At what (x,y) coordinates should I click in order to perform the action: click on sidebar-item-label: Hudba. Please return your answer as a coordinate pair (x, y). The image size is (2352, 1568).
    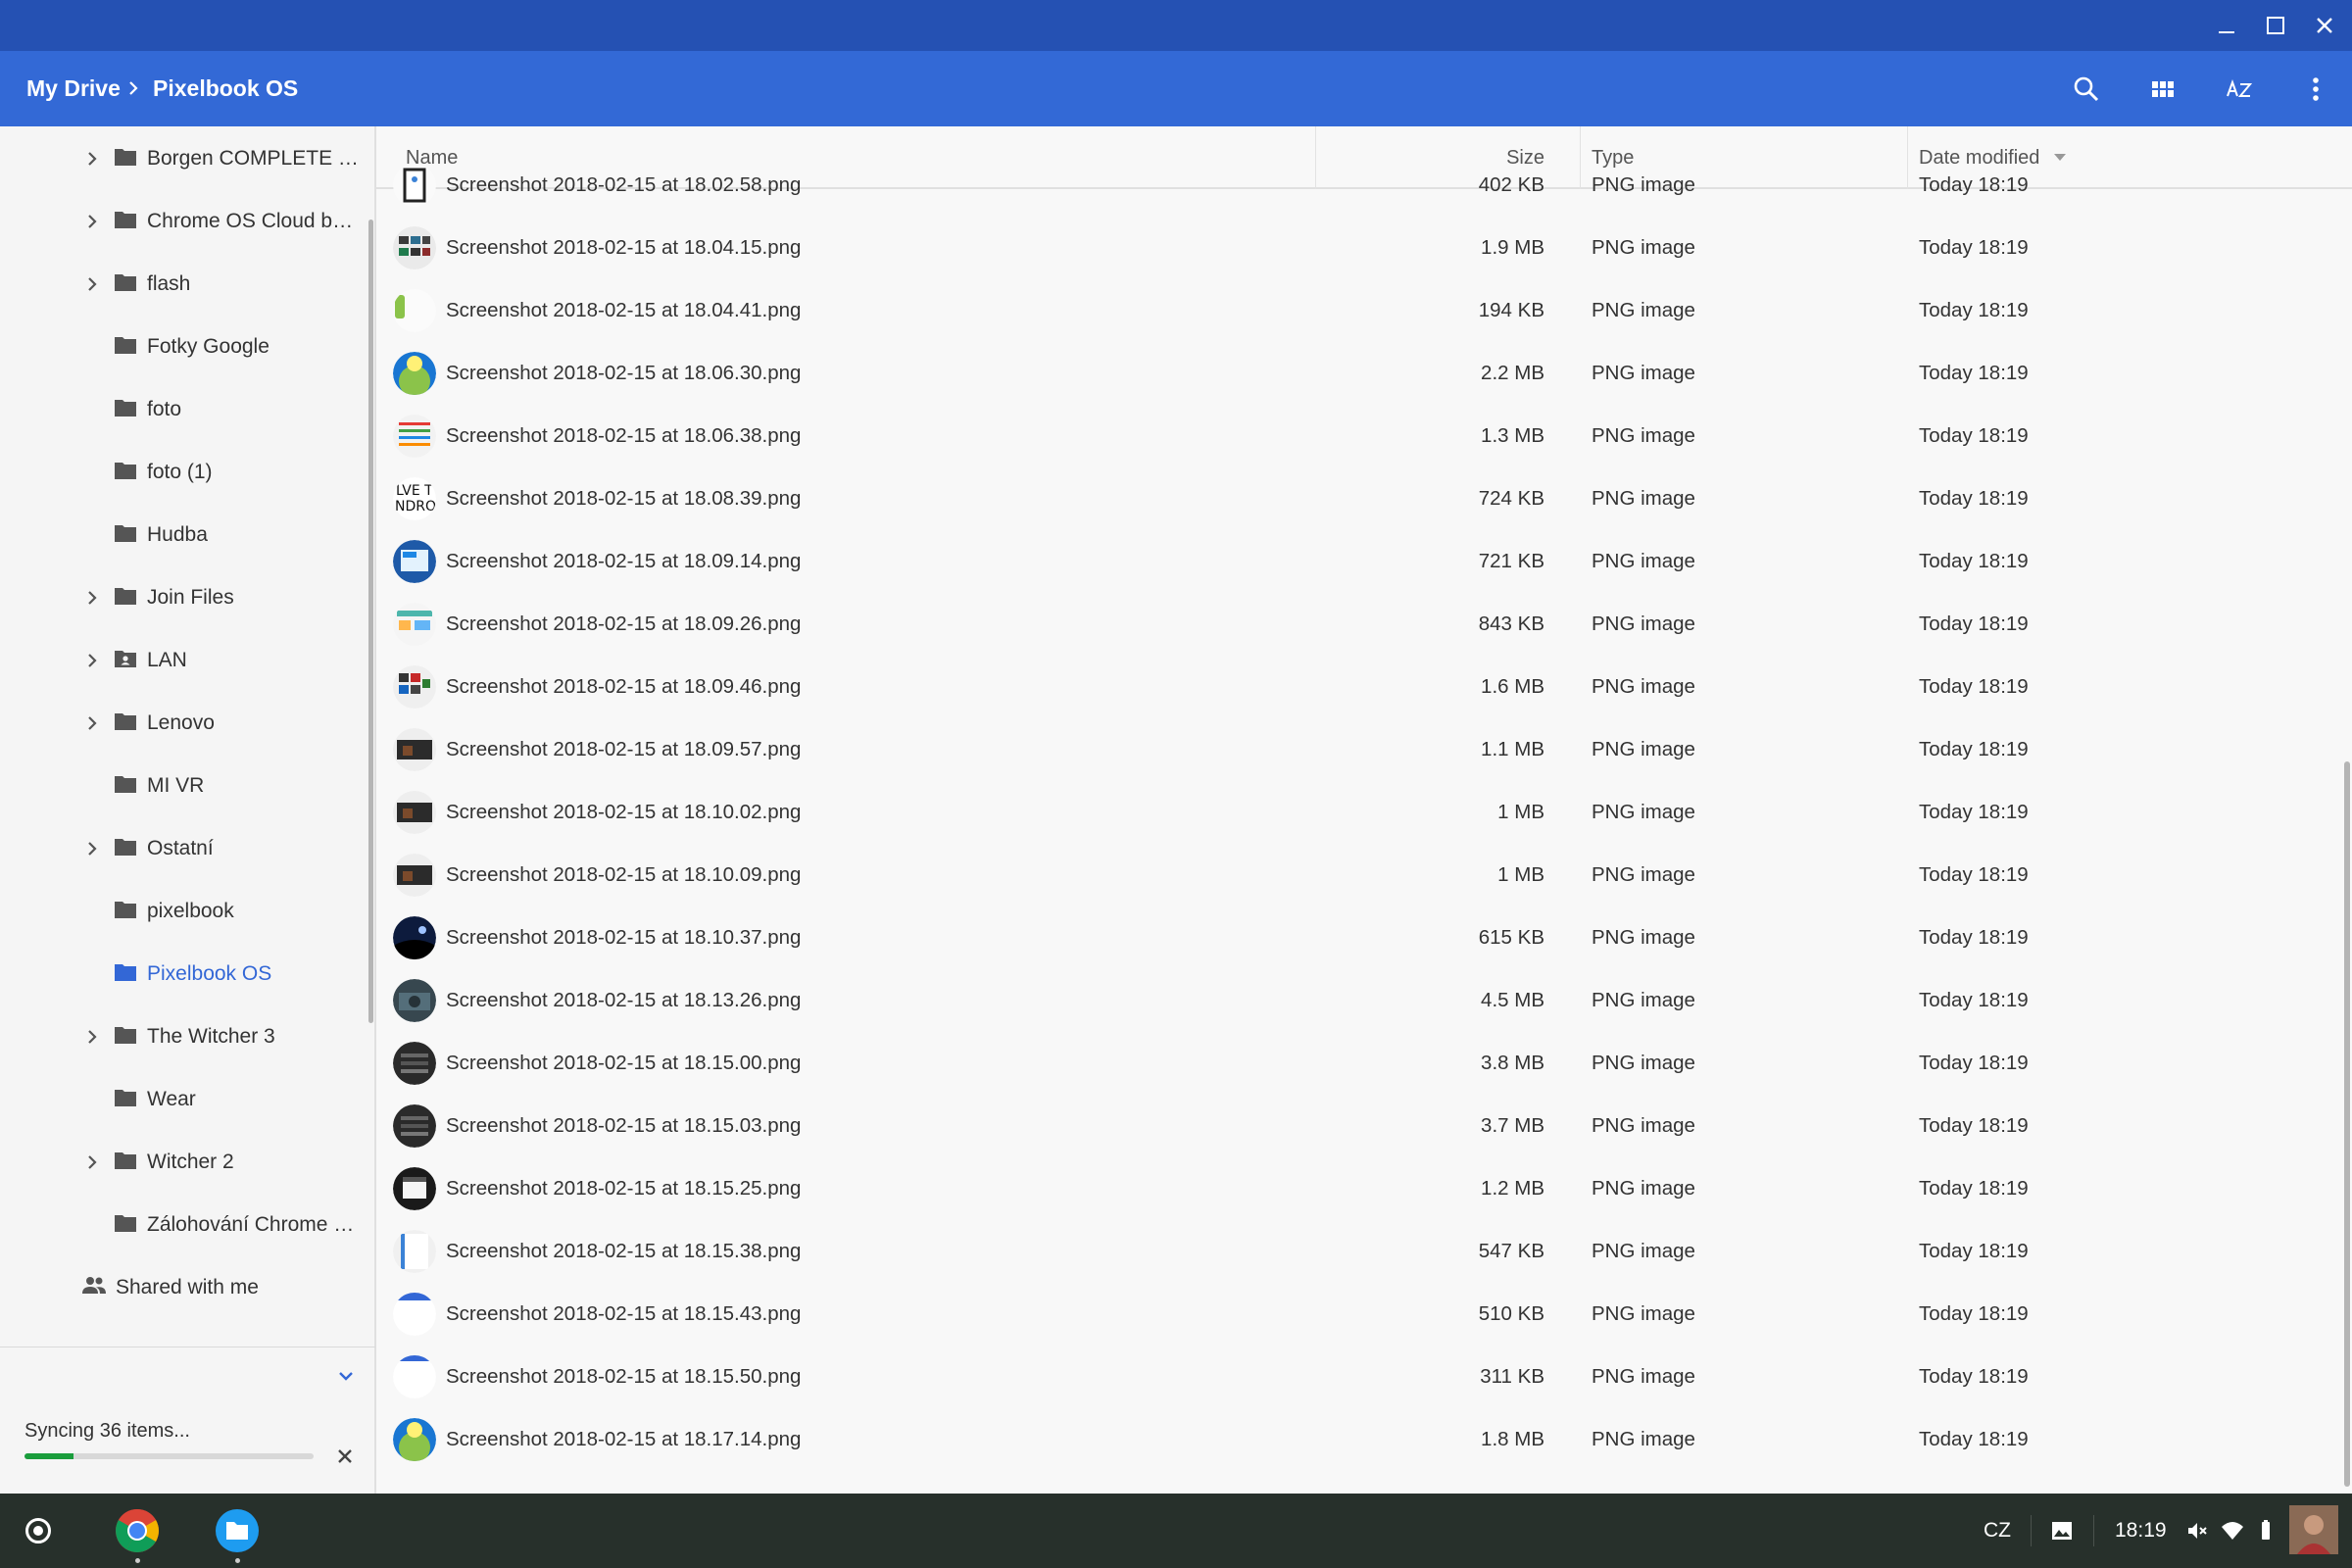
    Looking at the image, I should click on (177, 534).